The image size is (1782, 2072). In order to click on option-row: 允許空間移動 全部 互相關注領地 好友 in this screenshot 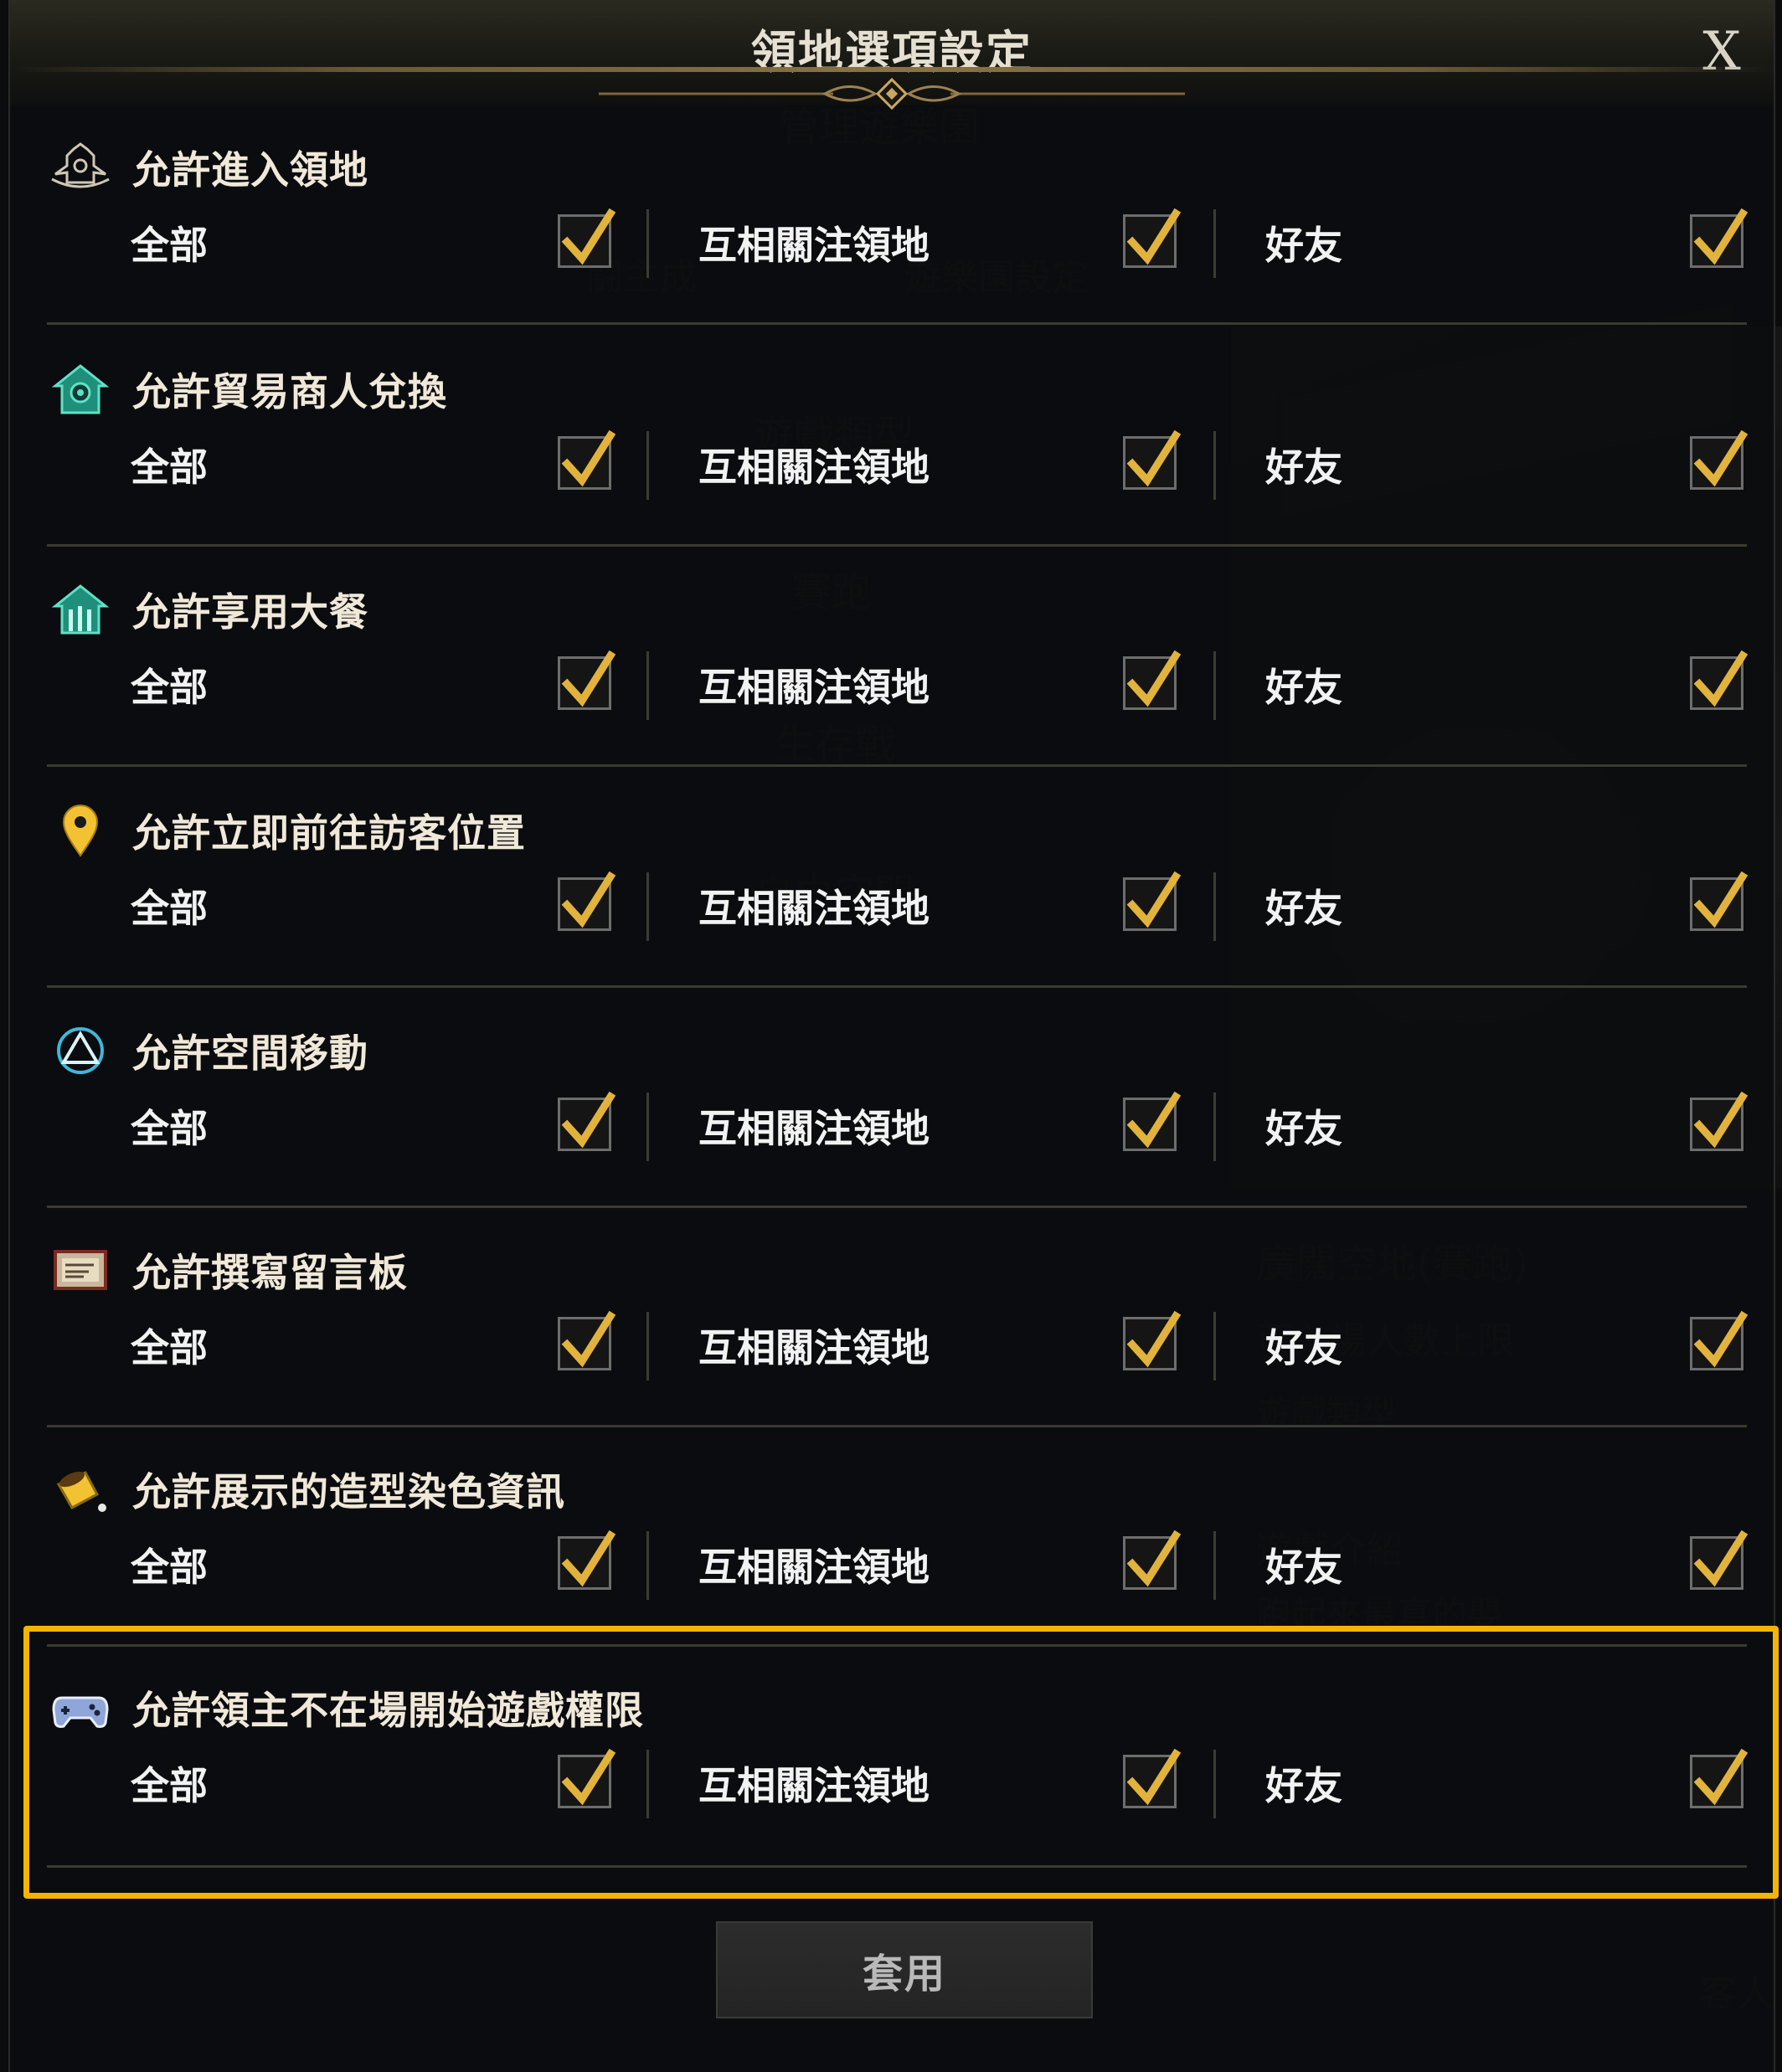, I will do `click(898, 1121)`.